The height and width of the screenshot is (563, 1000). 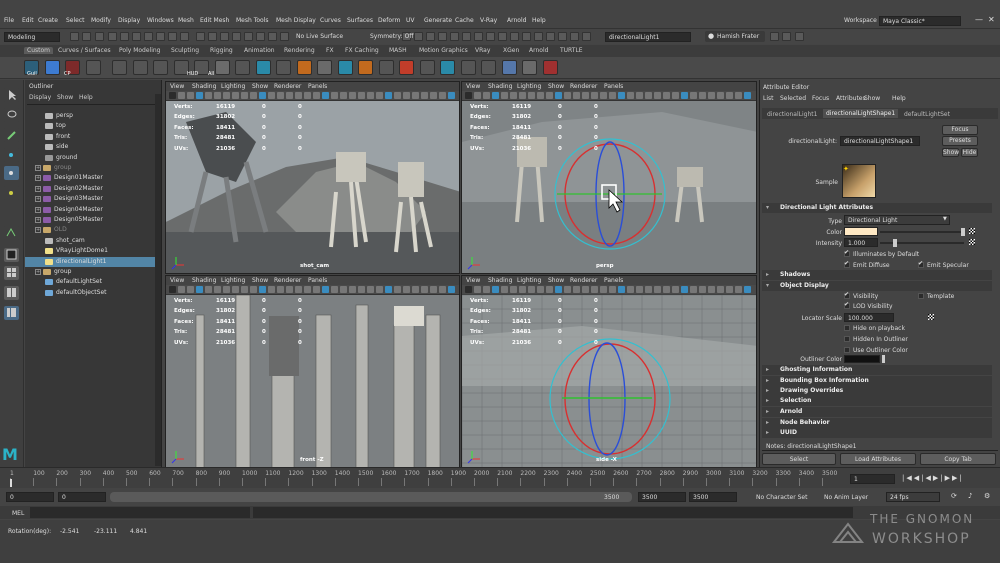 What do you see at coordinates (90, 158) in the screenshot?
I see `outliner-item-ground: ground` at bounding box center [90, 158].